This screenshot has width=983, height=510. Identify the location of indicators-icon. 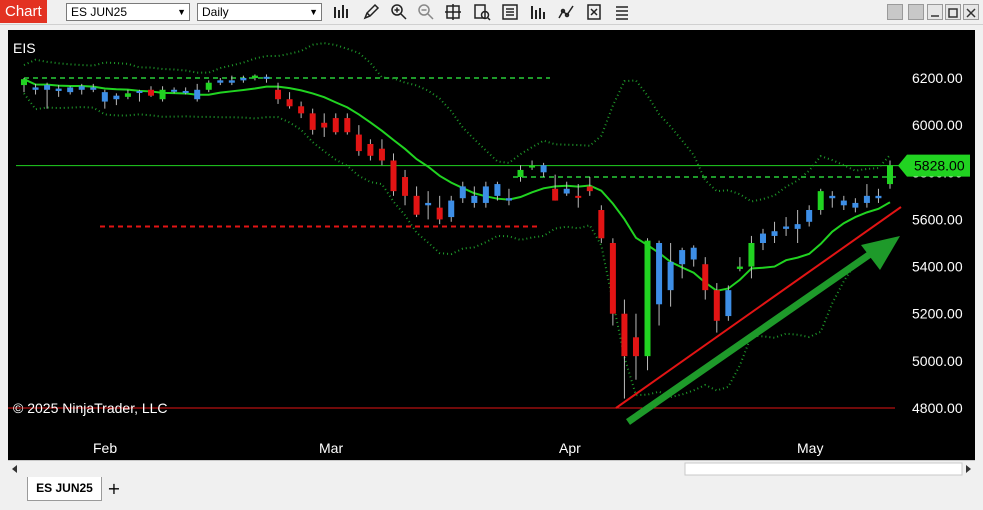
(538, 12).